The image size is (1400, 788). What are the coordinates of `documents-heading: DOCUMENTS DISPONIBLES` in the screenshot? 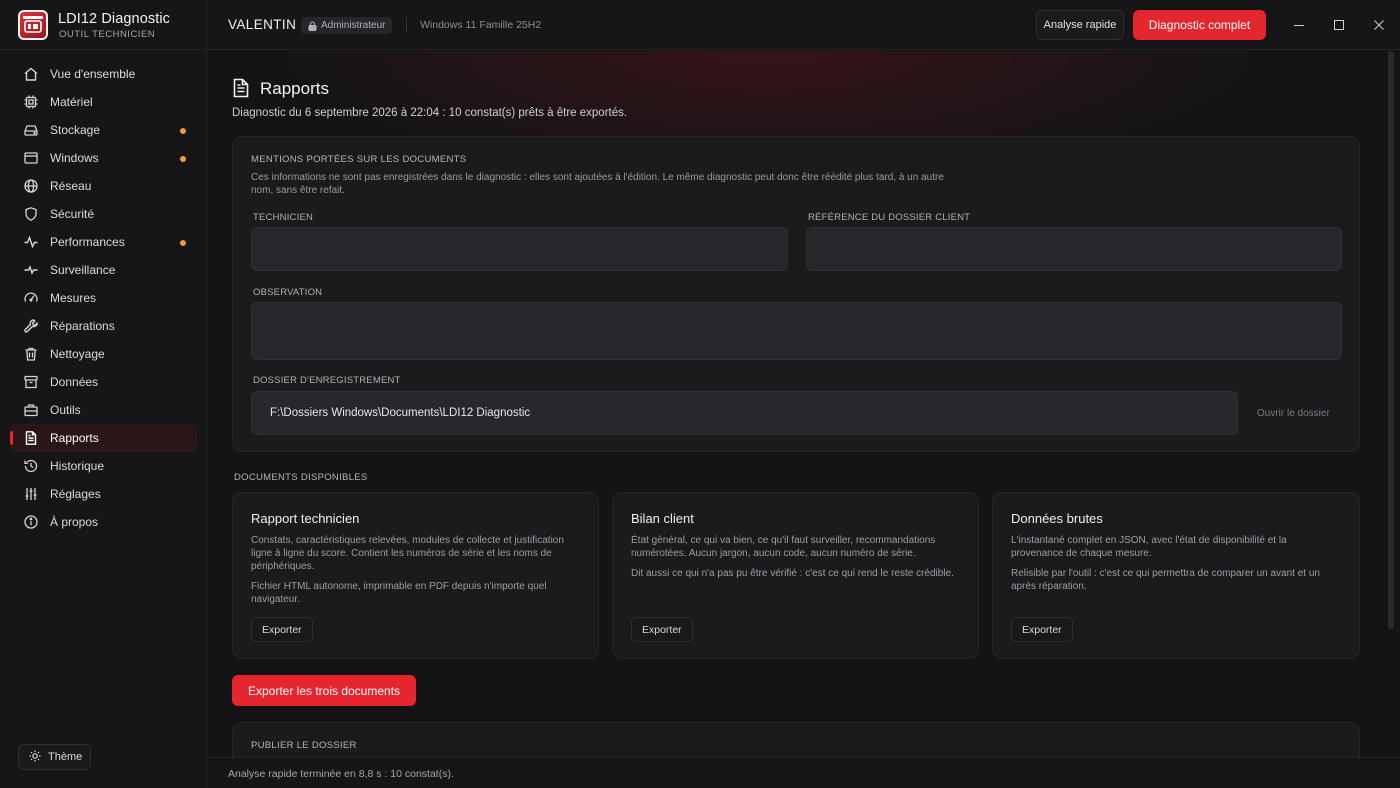 It's located at (301, 477).